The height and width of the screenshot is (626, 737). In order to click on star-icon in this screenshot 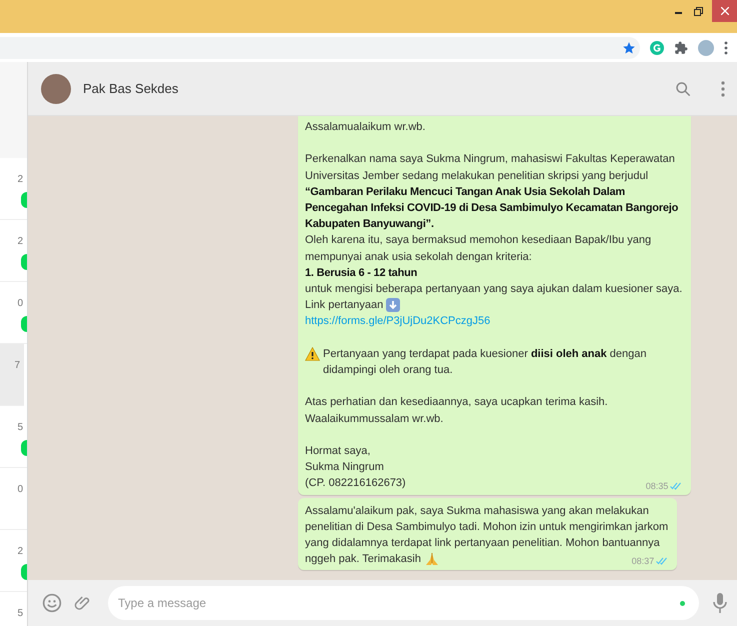, I will do `click(629, 47)`.